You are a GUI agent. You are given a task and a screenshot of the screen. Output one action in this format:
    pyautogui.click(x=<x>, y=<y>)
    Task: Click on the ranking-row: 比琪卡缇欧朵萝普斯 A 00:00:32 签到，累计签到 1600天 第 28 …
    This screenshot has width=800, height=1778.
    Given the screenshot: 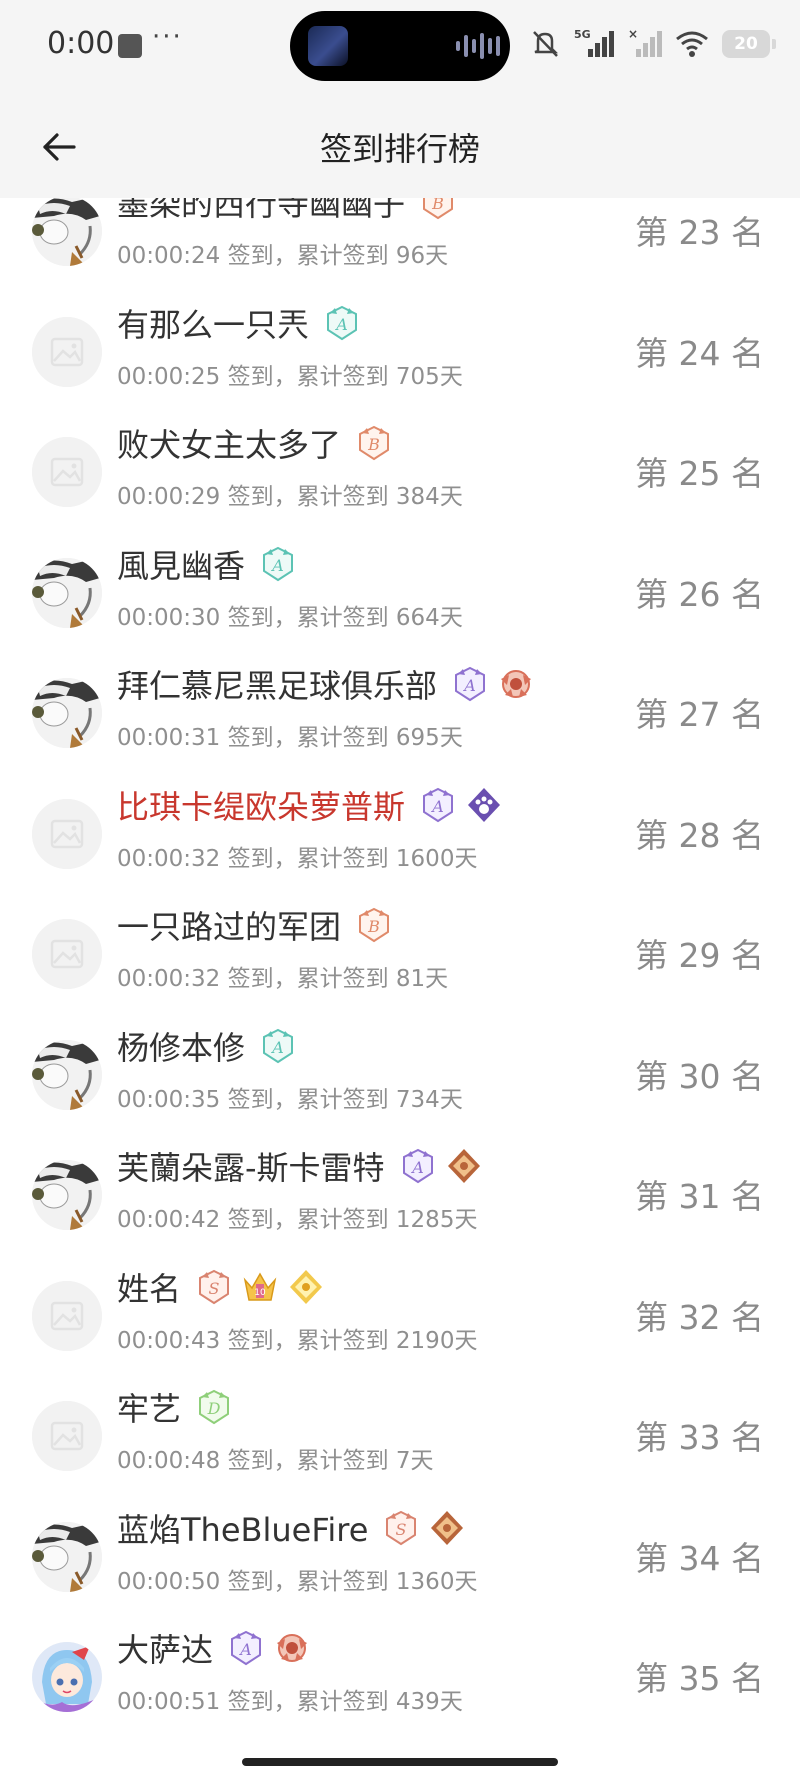 What is the action you would take?
    pyautogui.click(x=400, y=837)
    